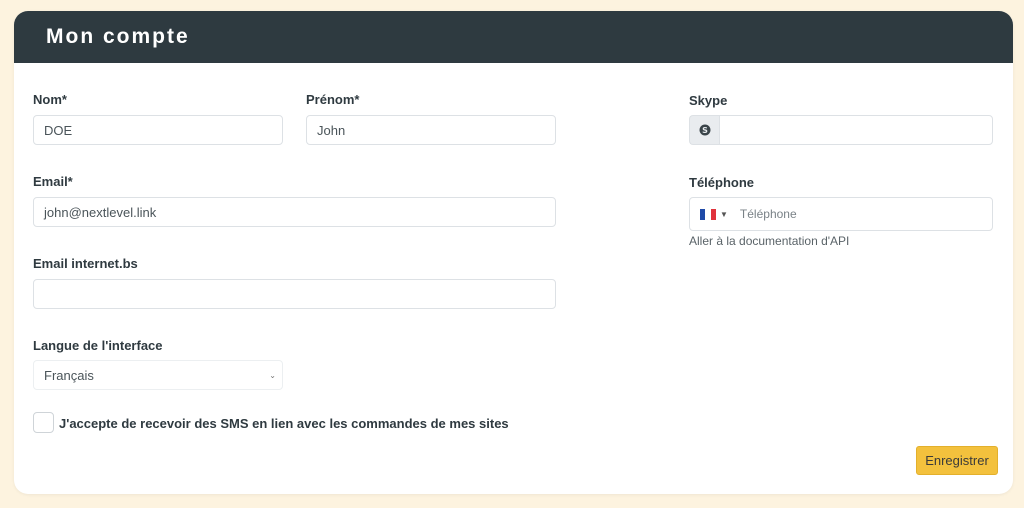 The height and width of the screenshot is (508, 1024). What do you see at coordinates (708, 214) in the screenshot?
I see `france-flag-icon` at bounding box center [708, 214].